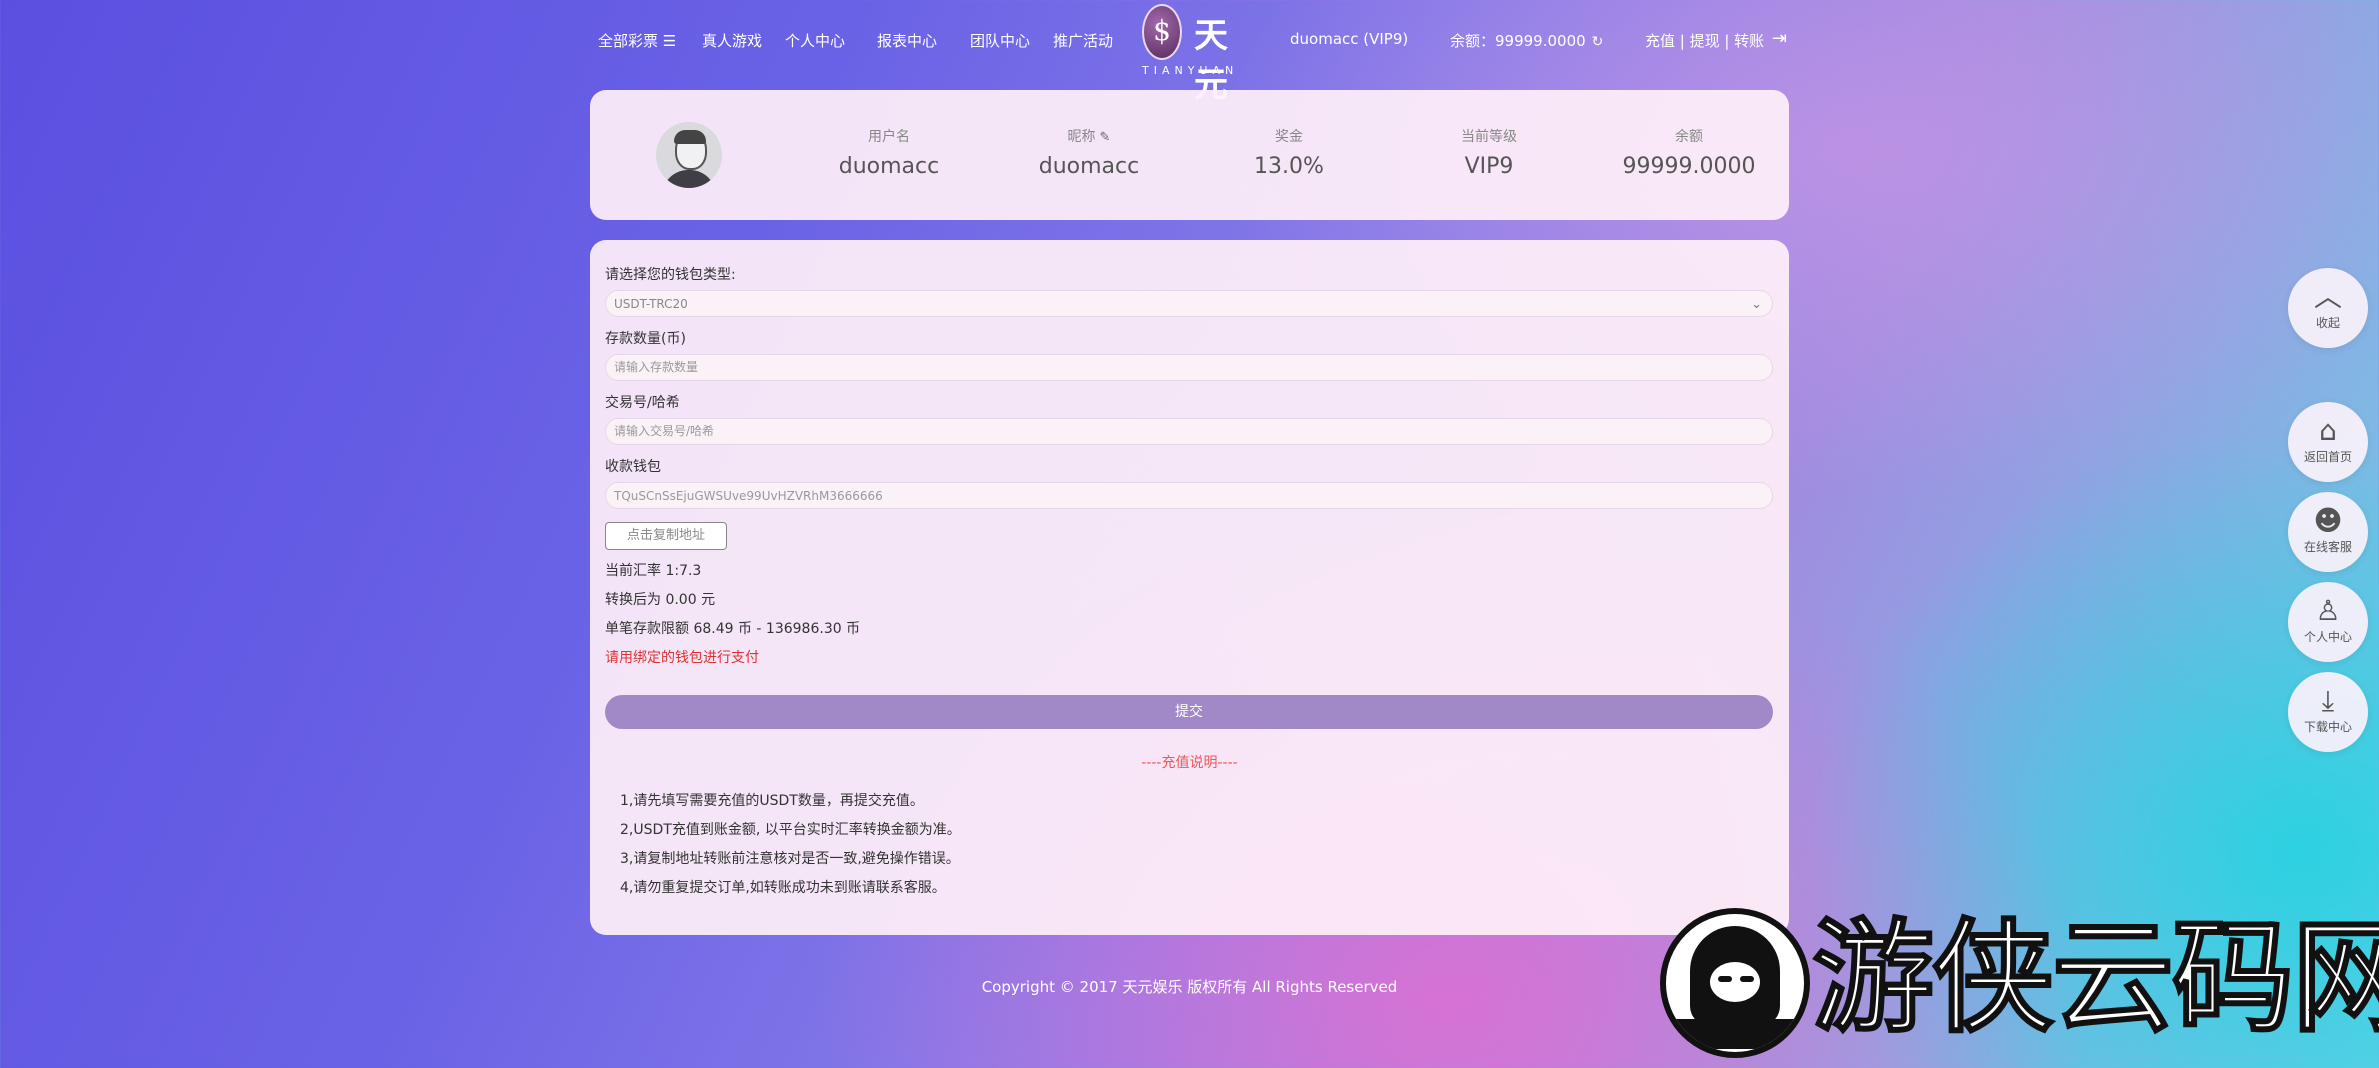 The width and height of the screenshot is (2379, 1068). Describe the element at coordinates (1349, 39) in the screenshot. I see `nav-user: duomacc (VIP9)` at that location.